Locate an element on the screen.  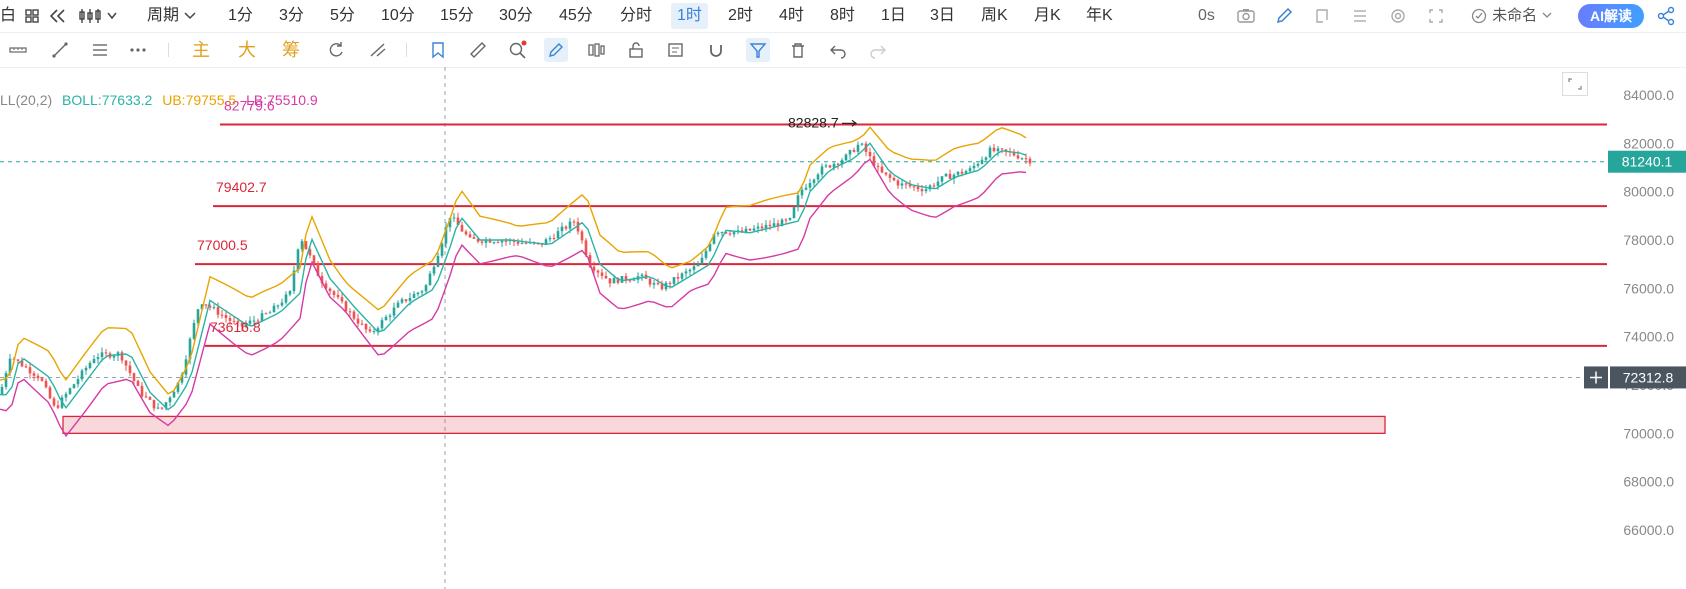
ai-analysis-button: AI解读 is located at coordinates (1611, 16).